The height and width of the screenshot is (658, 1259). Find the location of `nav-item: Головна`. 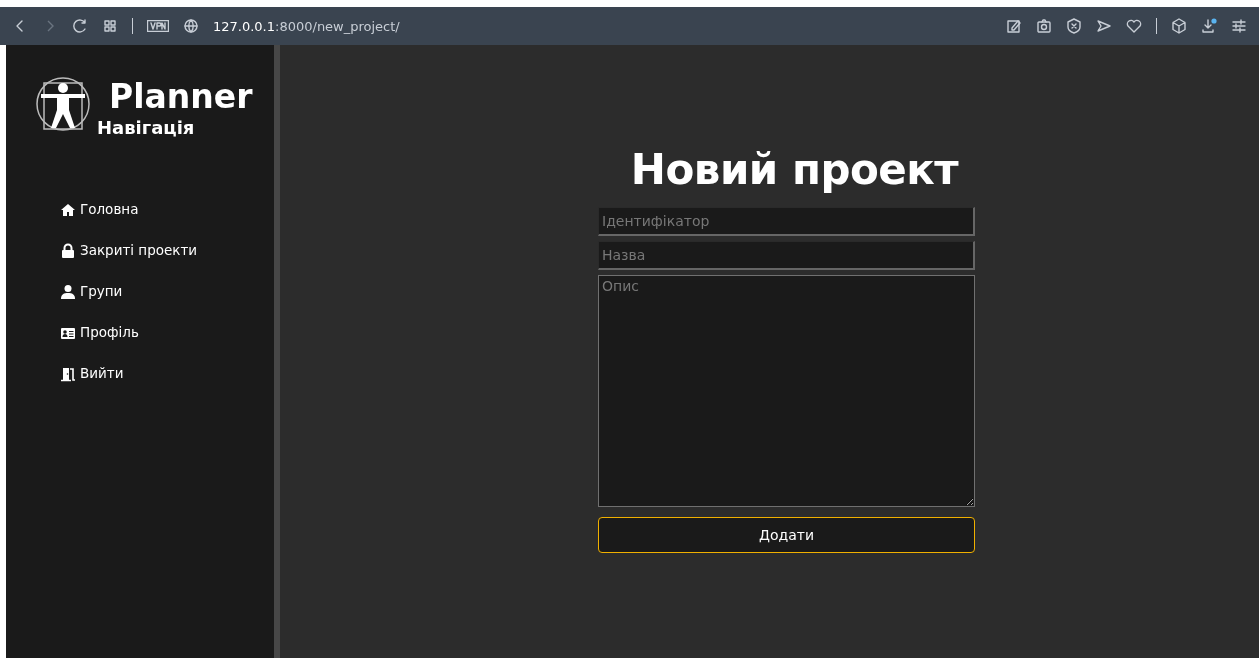

nav-item: Головна is located at coordinates (99, 209).